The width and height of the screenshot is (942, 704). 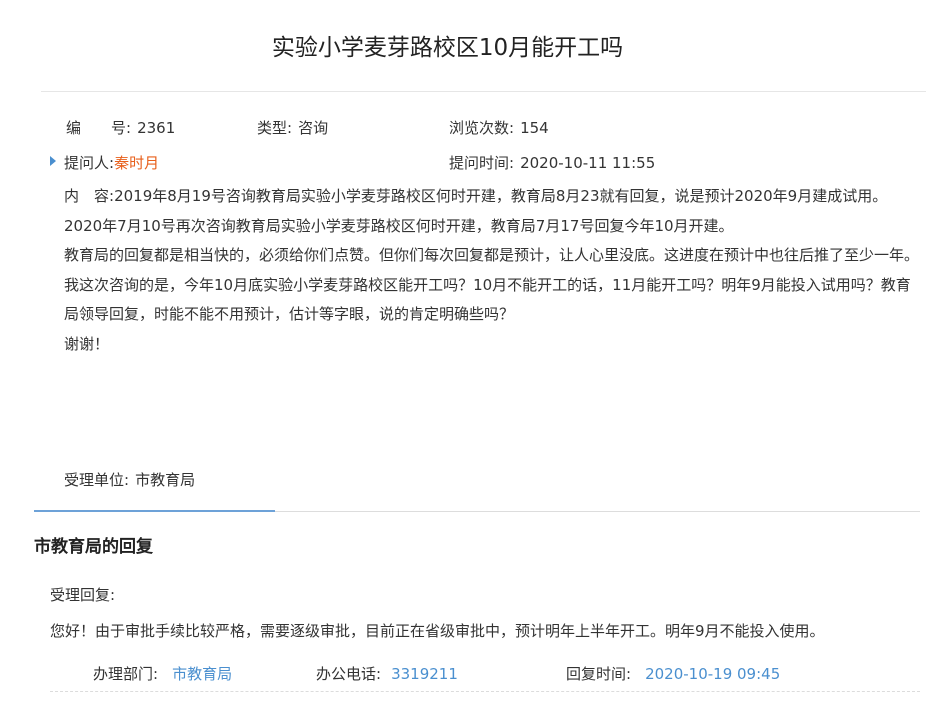 I want to click on views-value: 154, so click(x=534, y=128).